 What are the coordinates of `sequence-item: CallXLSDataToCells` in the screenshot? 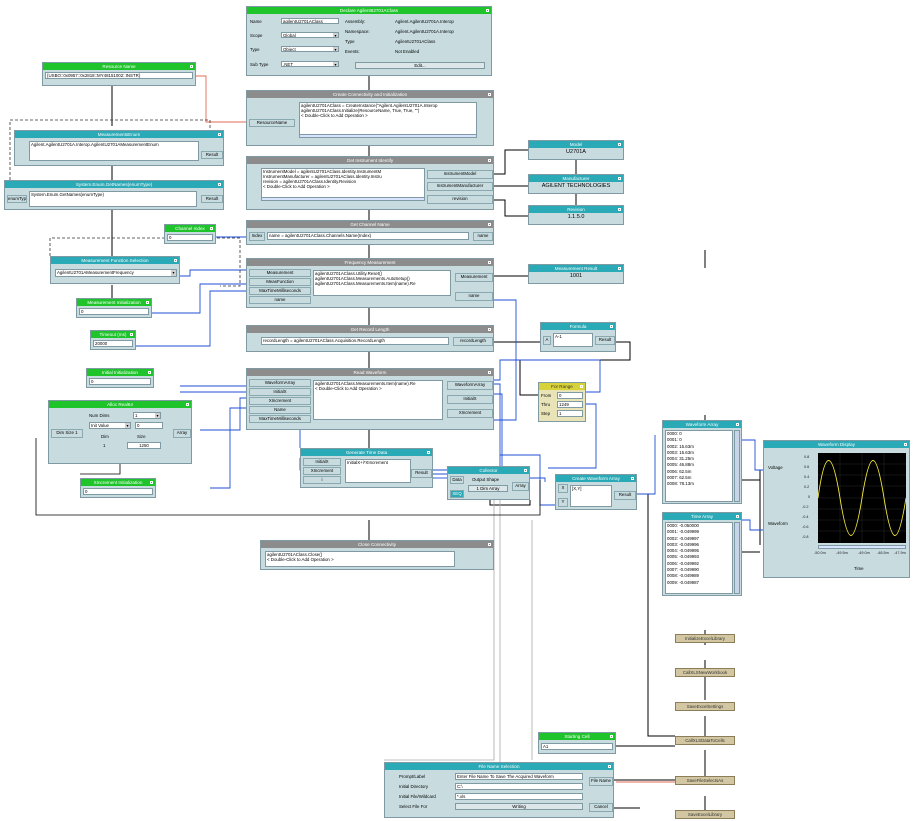 It's located at (705, 740).